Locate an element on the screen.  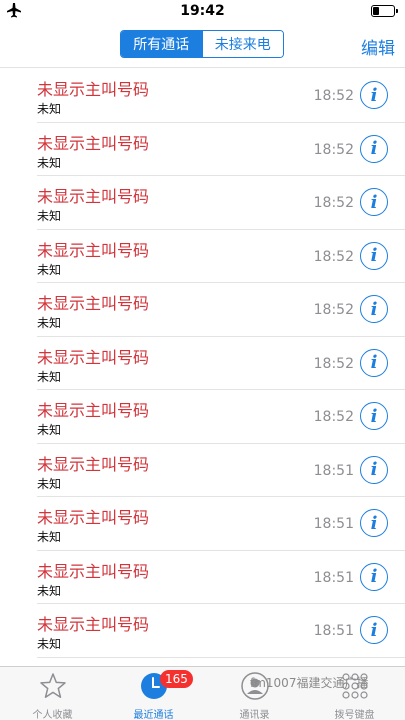
star-icon is located at coordinates (52, 685).